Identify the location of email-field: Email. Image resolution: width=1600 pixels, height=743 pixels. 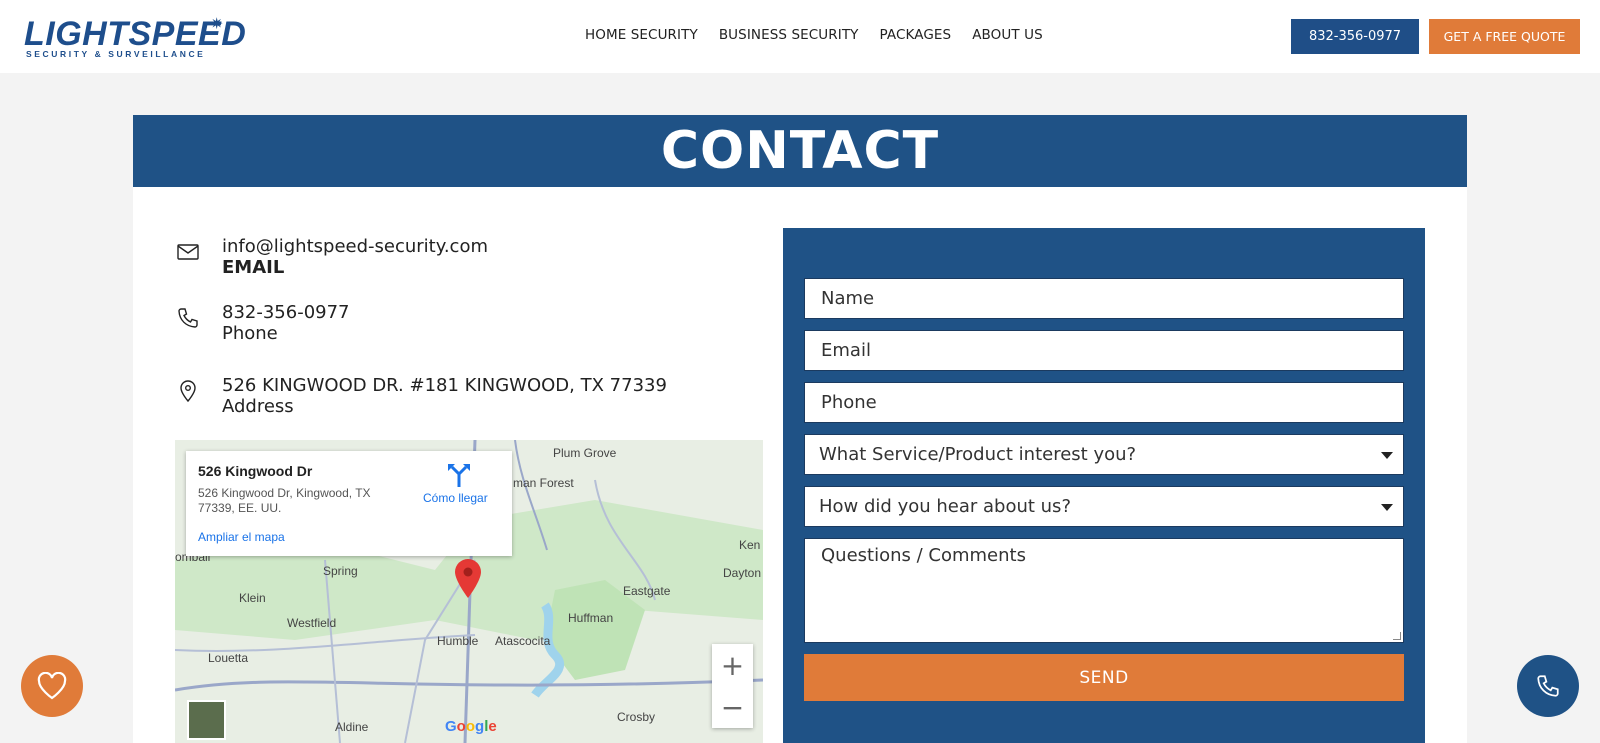
(1104, 350).